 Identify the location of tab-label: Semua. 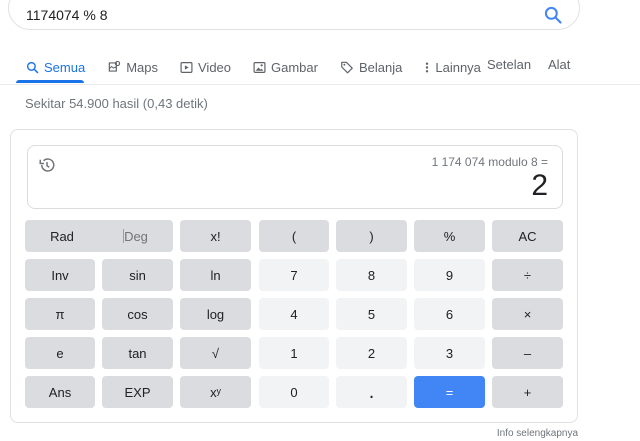
(65, 67).